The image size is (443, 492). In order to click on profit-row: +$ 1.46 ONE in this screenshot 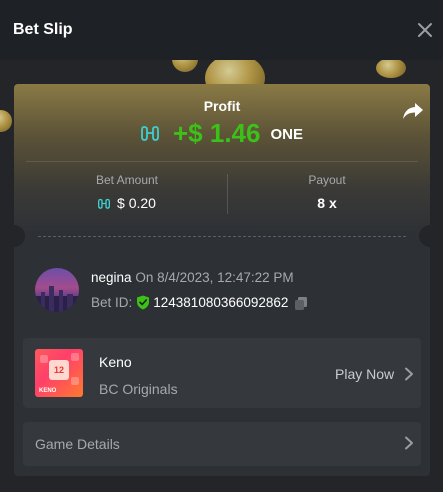, I will do `click(222, 133)`.